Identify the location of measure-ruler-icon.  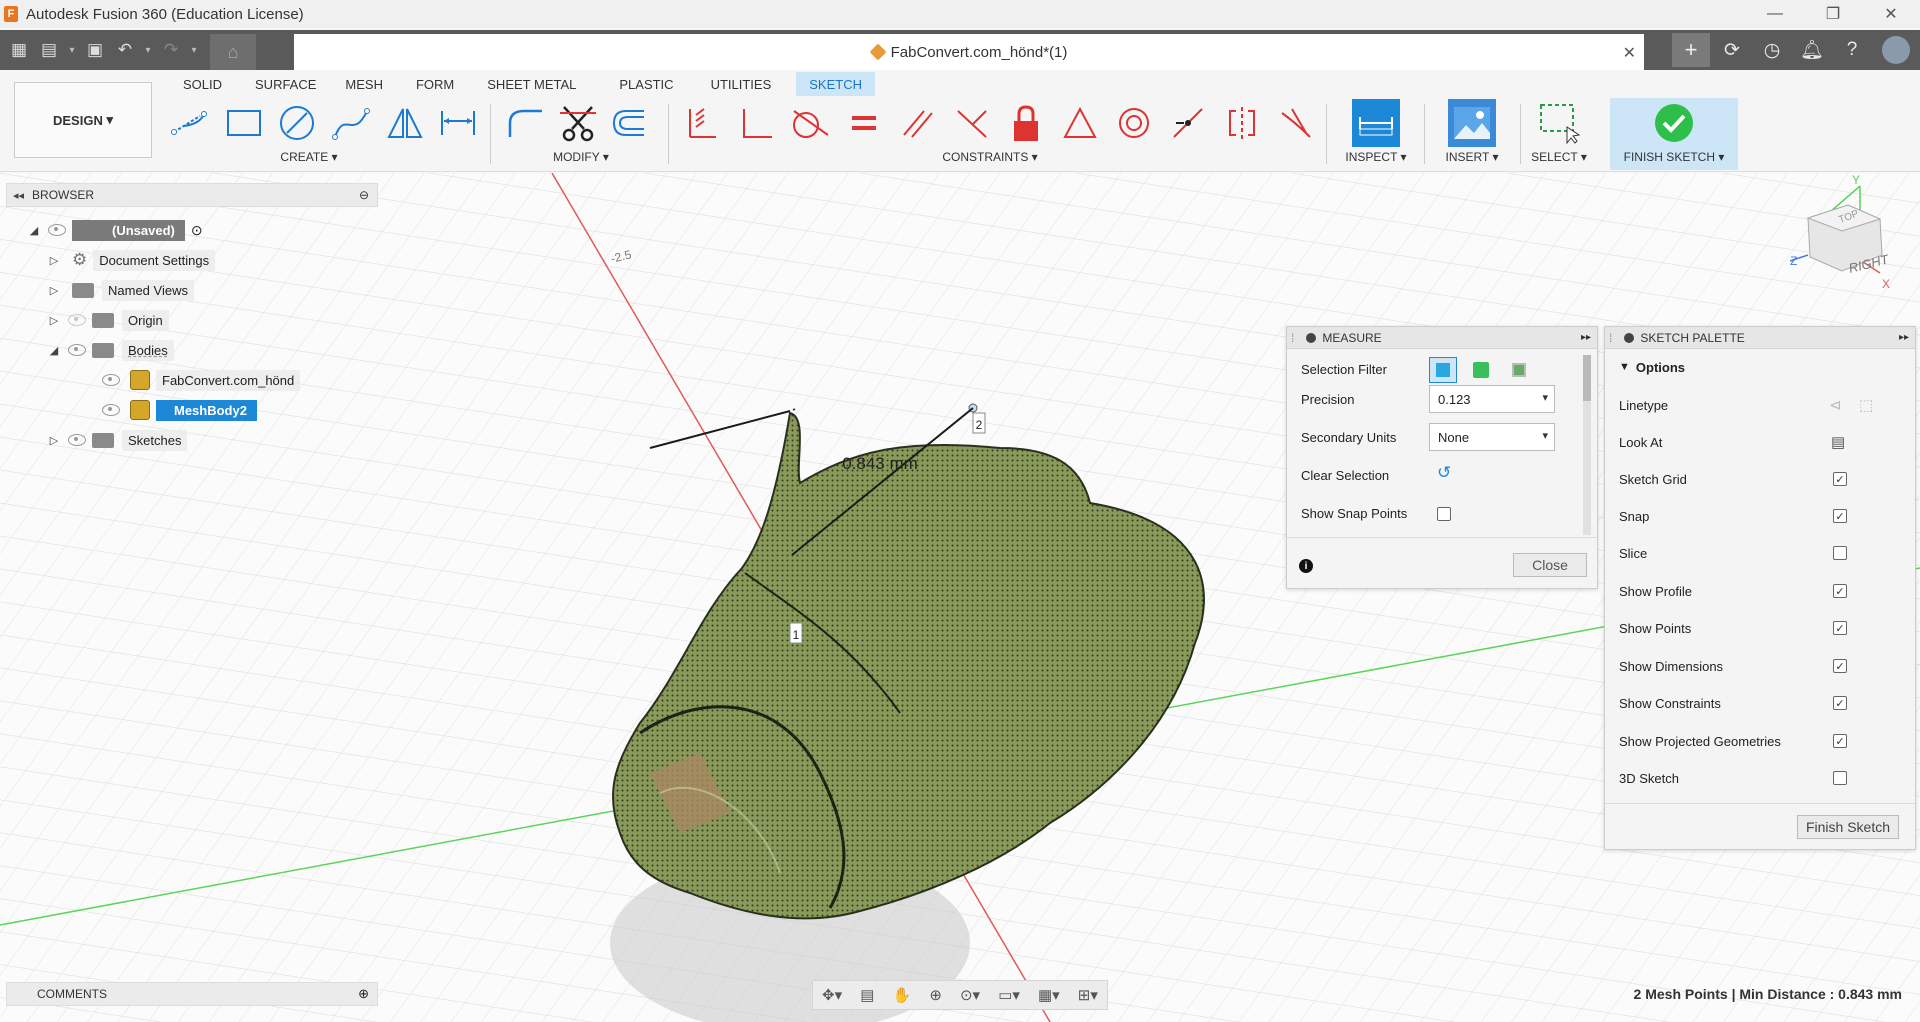
(1376, 123).